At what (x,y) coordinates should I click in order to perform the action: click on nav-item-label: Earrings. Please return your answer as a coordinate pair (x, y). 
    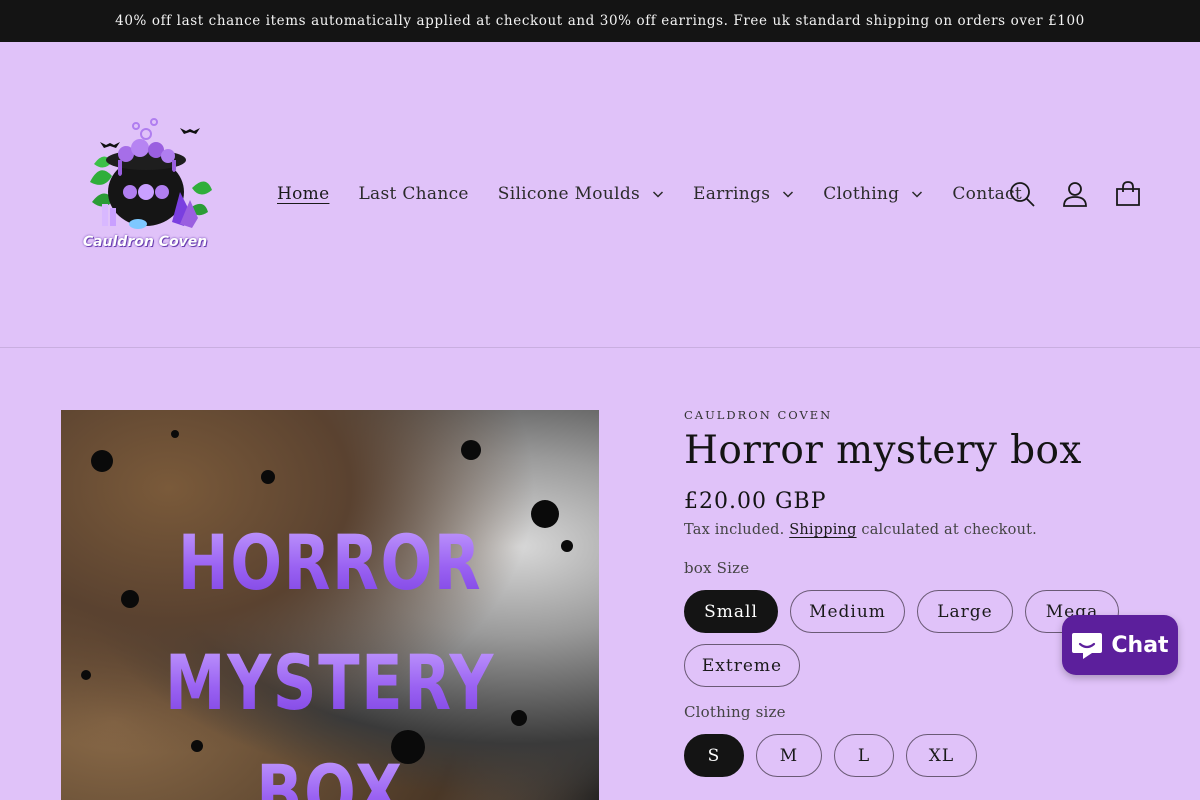
    Looking at the image, I should click on (732, 194).